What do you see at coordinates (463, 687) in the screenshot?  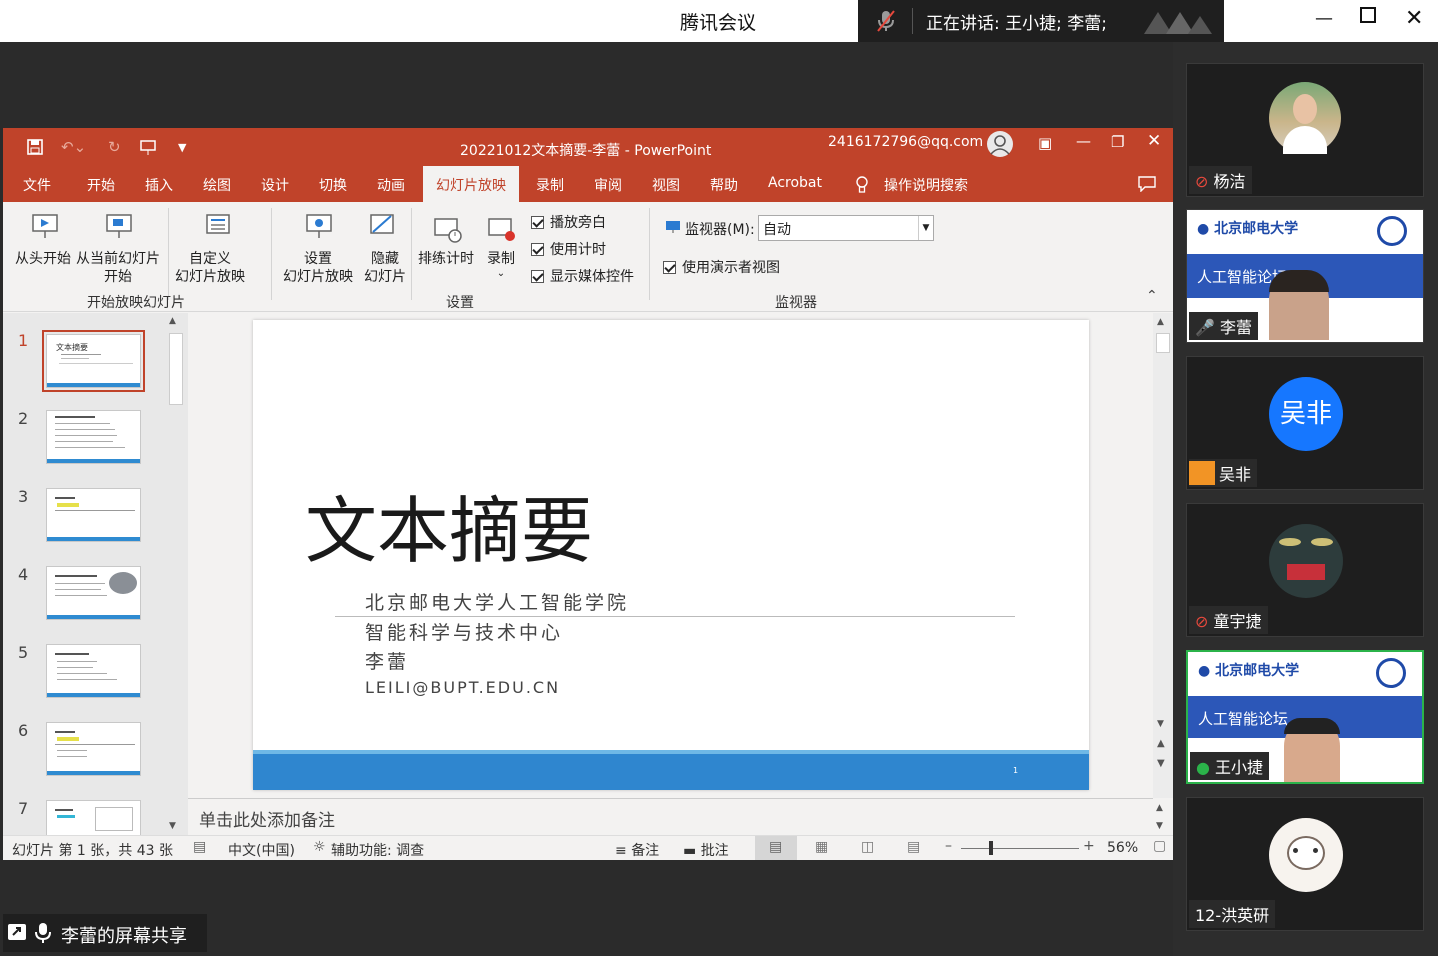 I see `slide-line-4: LEILI@BUPT.EDU.CN` at bounding box center [463, 687].